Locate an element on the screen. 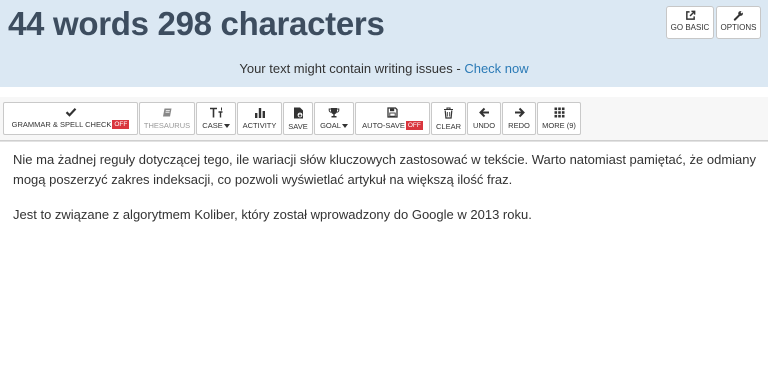 Image resolution: width=768 pixels, height=370 pixels. text-case-icon is located at coordinates (216, 112).